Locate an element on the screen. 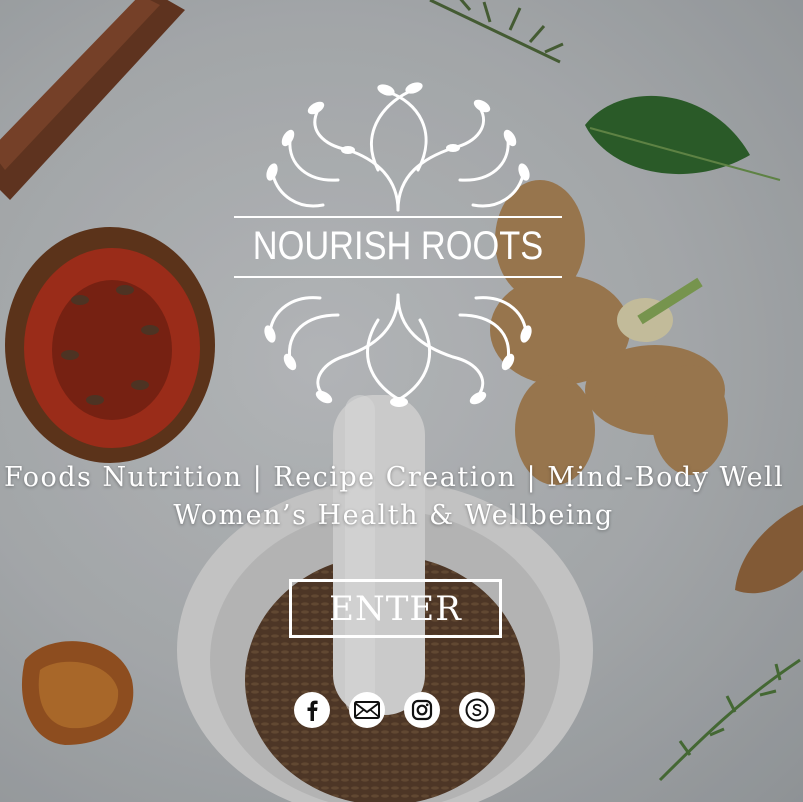  enter-button: ENTER is located at coordinates (395, 608).